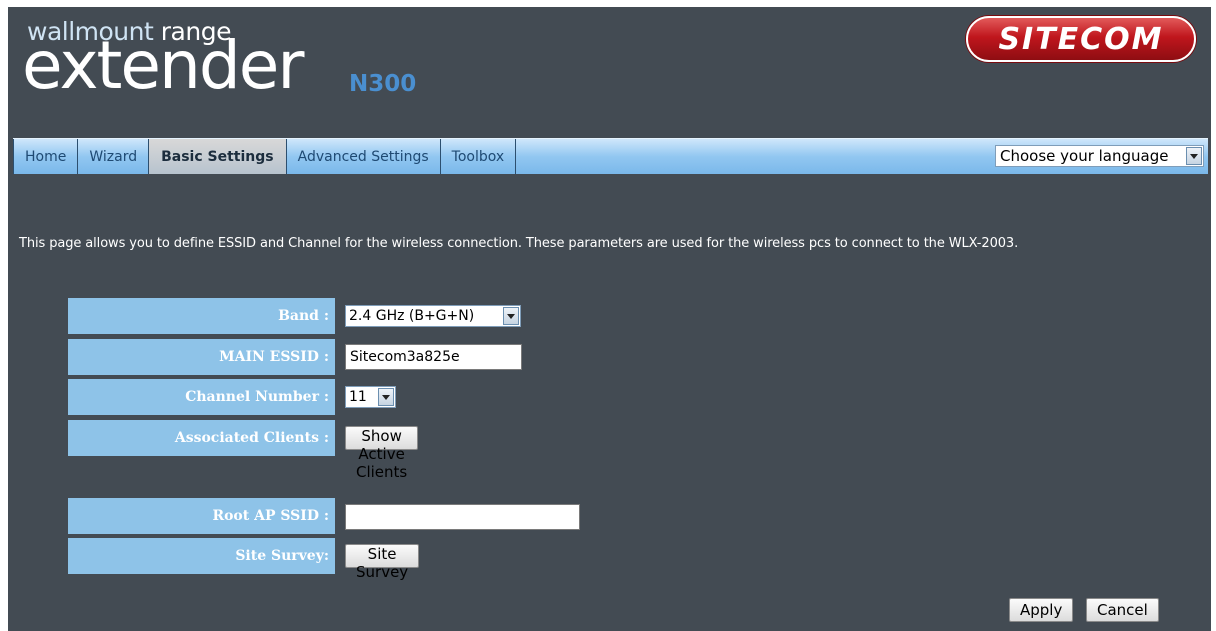 This screenshot has width=1216, height=631. I want to click on tab-toolbox: Toolbox, so click(479, 156).